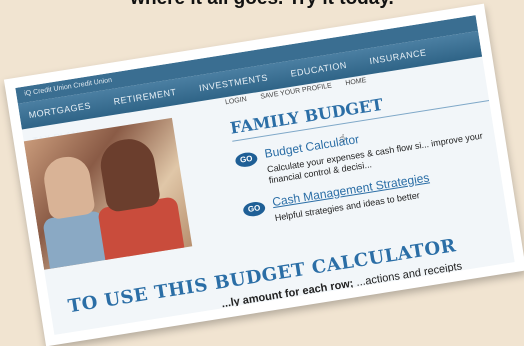  Describe the element at coordinates (129, 174) in the screenshot. I see `hero-parent-head` at that location.